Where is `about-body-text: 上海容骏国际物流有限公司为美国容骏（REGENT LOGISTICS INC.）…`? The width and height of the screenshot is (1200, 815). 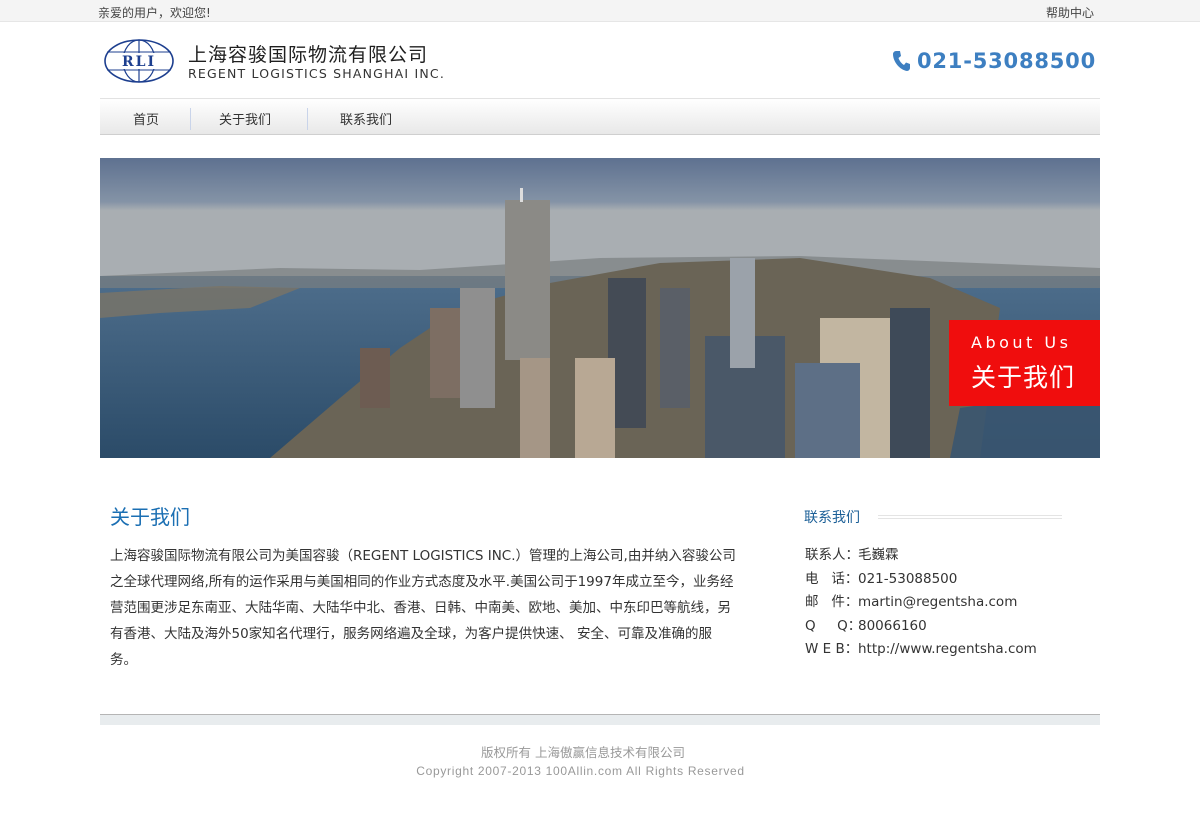 about-body-text: 上海容骏国际物流有限公司为美国容骏（REGENT LOGISTICS INC.）… is located at coordinates (423, 608).